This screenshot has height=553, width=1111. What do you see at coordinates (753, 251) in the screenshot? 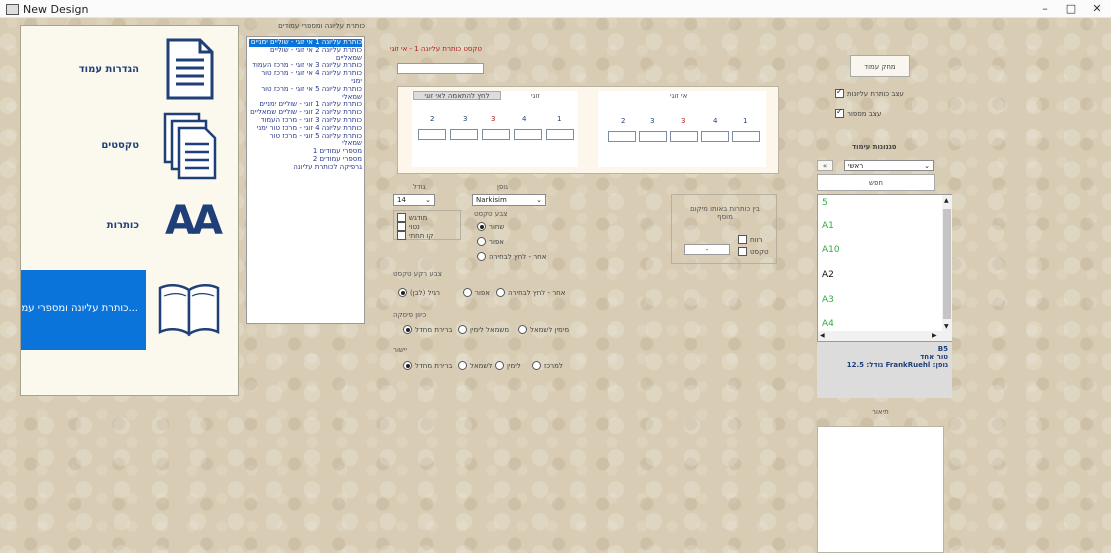
I see `spacing-text-option: טקסט` at bounding box center [753, 251].